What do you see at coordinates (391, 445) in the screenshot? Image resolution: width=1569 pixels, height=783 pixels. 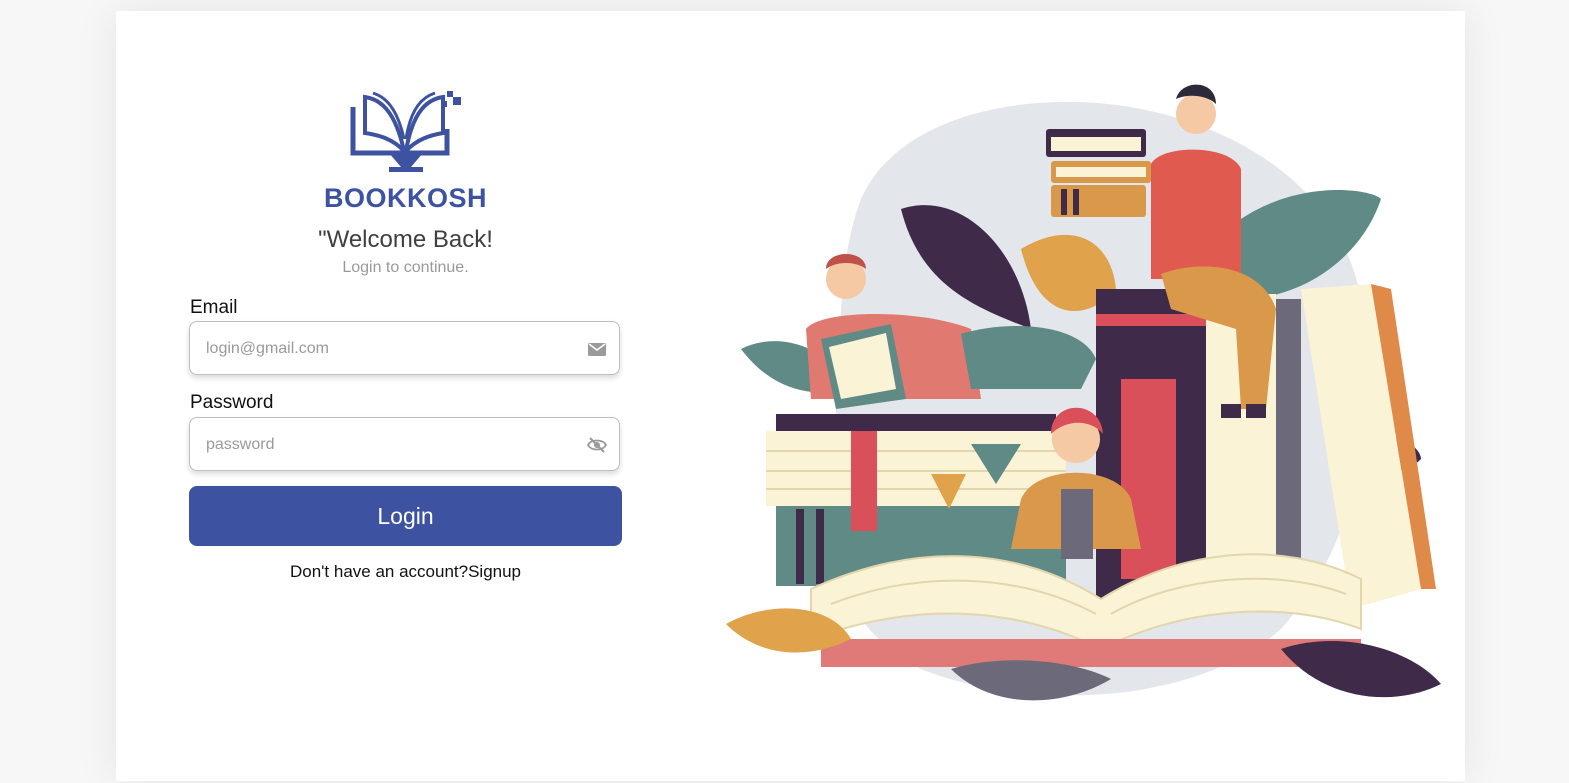 I see `password-input` at bounding box center [391, 445].